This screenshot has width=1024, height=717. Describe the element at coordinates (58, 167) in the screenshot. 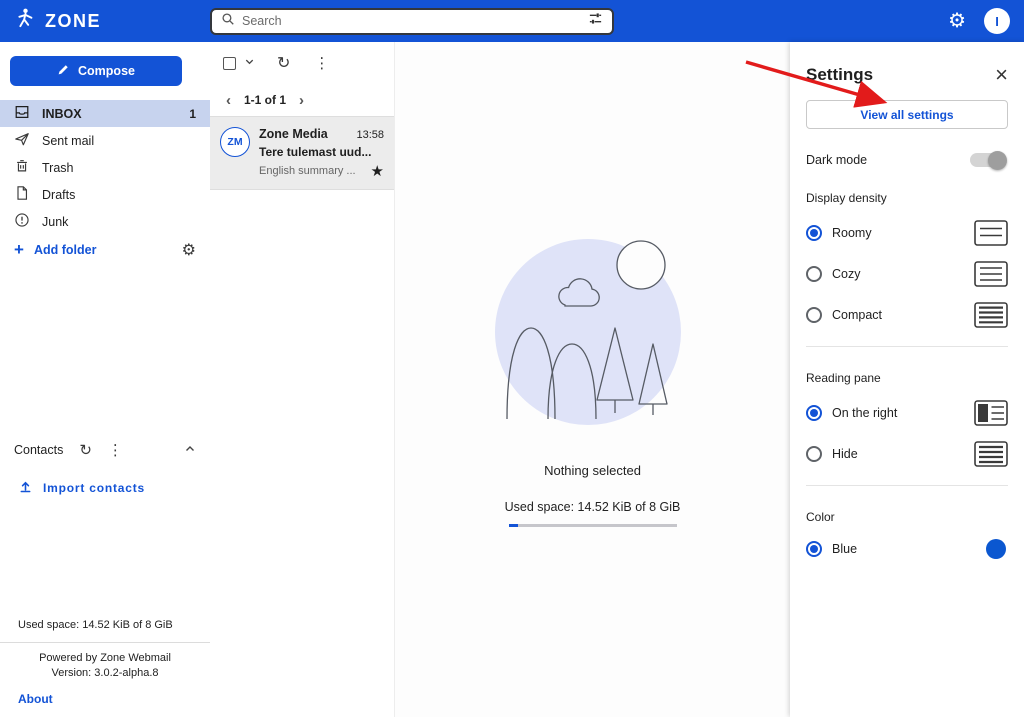

I see `folder-label: Trash` at that location.